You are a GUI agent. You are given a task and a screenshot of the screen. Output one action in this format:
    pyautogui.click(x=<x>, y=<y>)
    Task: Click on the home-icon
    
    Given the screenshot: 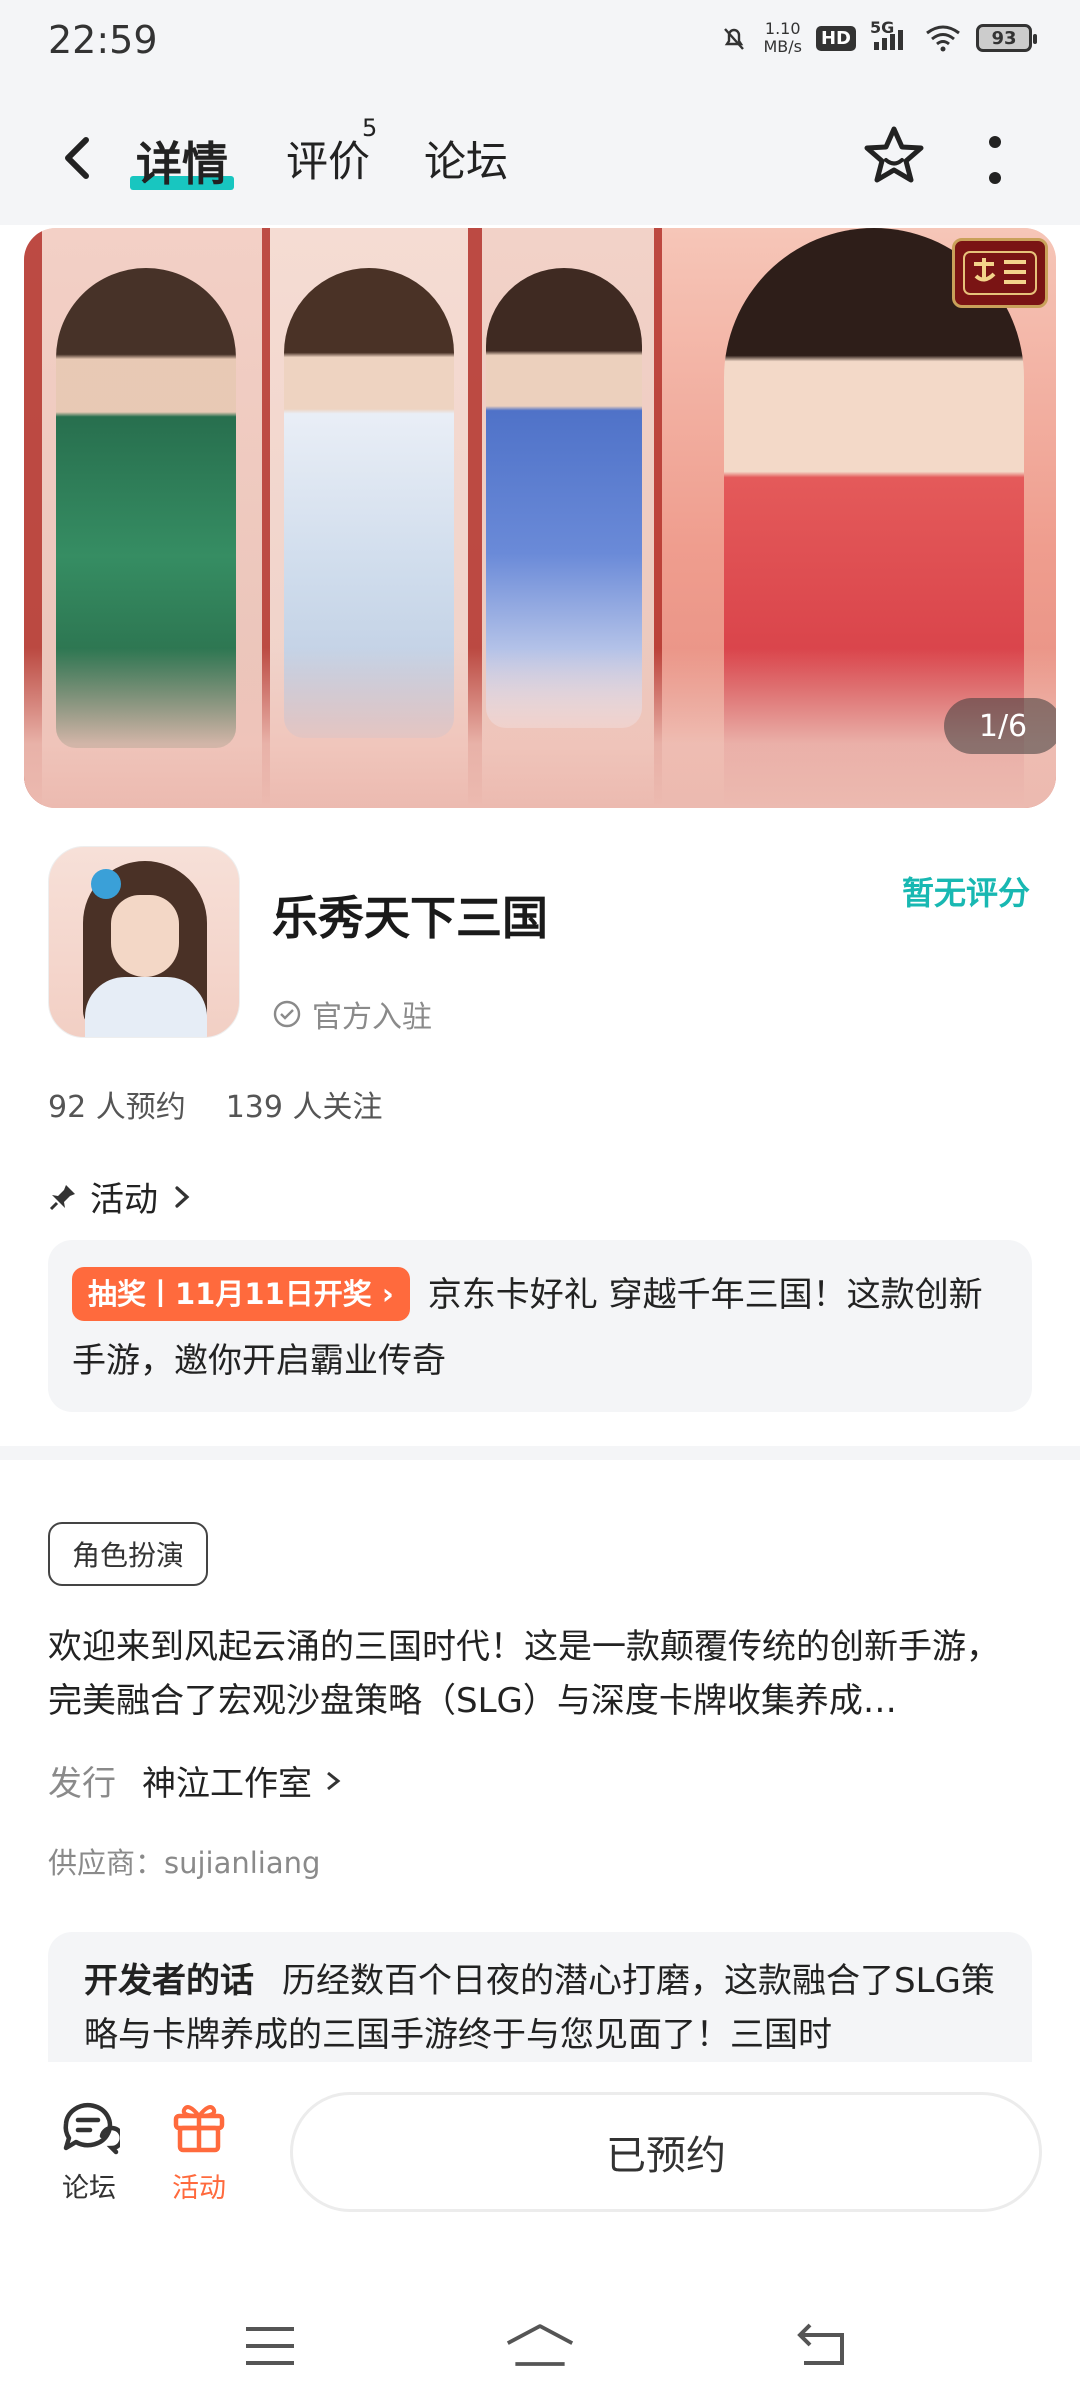 What is the action you would take?
    pyautogui.click(x=540, y=2345)
    